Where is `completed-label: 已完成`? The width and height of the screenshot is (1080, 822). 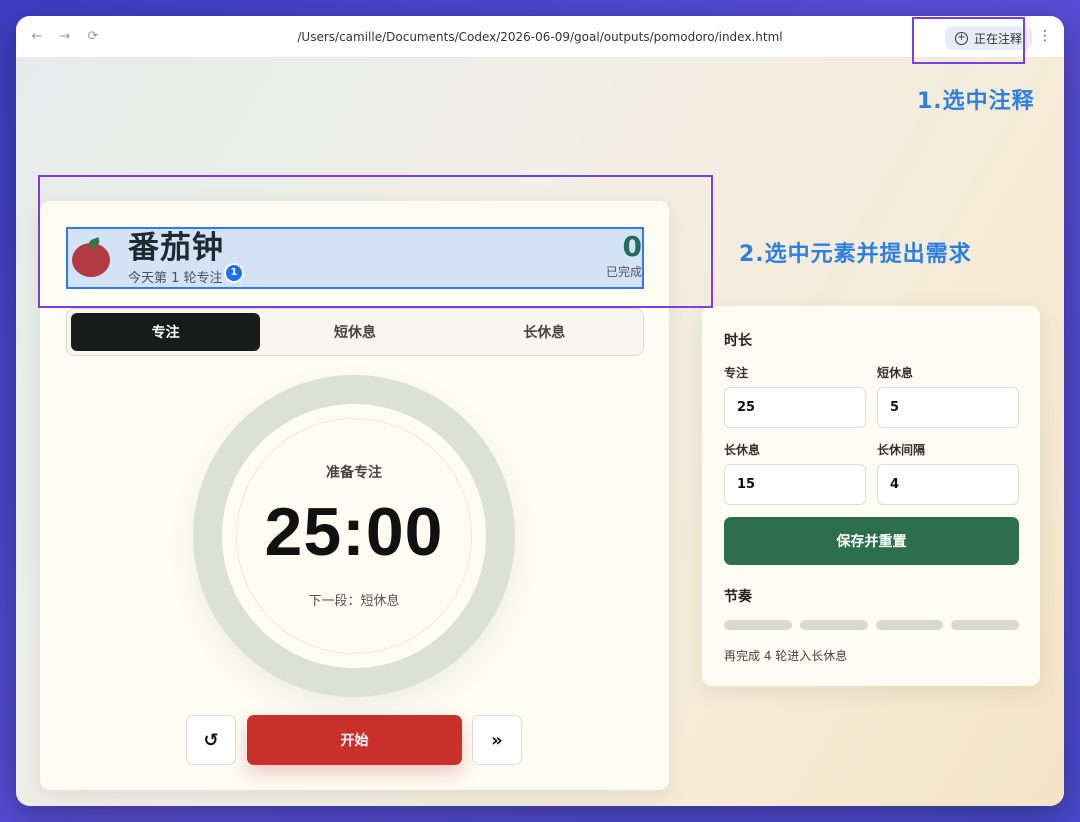 completed-label: 已完成 is located at coordinates (623, 272).